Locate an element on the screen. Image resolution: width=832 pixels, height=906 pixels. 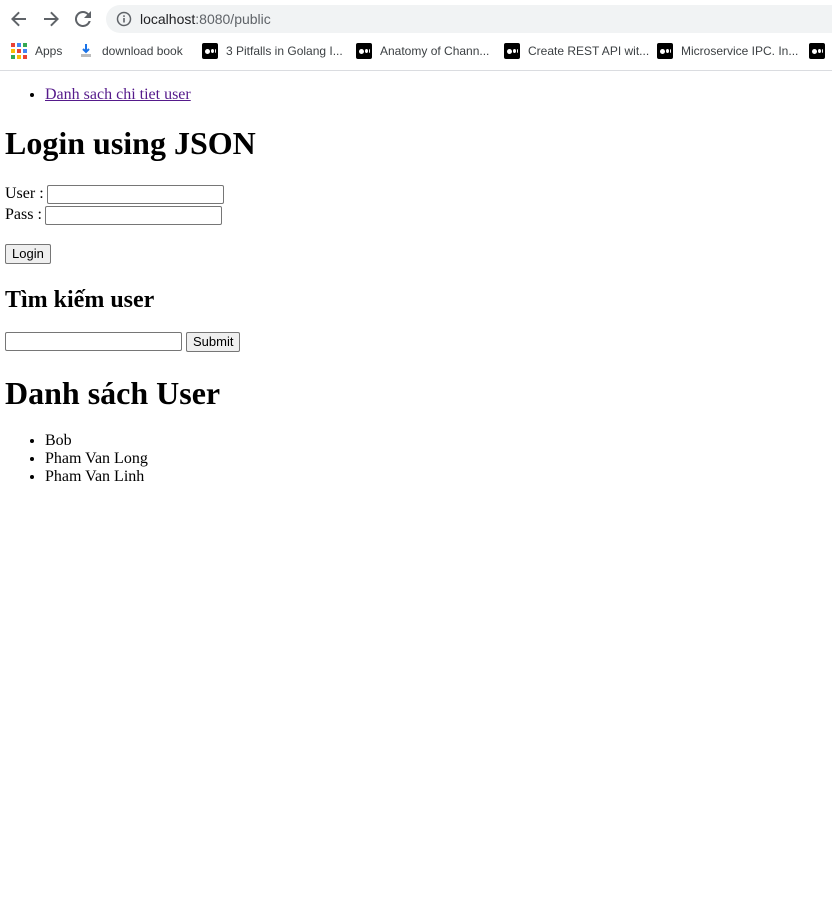
forward-button is located at coordinates (51, 19).